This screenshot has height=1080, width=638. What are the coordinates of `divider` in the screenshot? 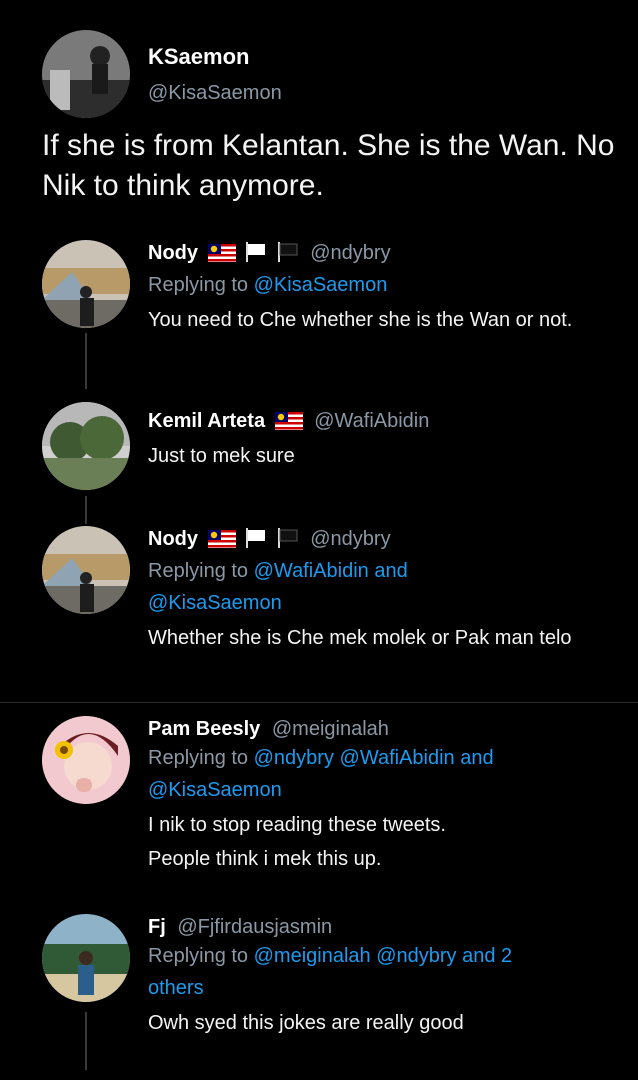 It's located at (319, 702).